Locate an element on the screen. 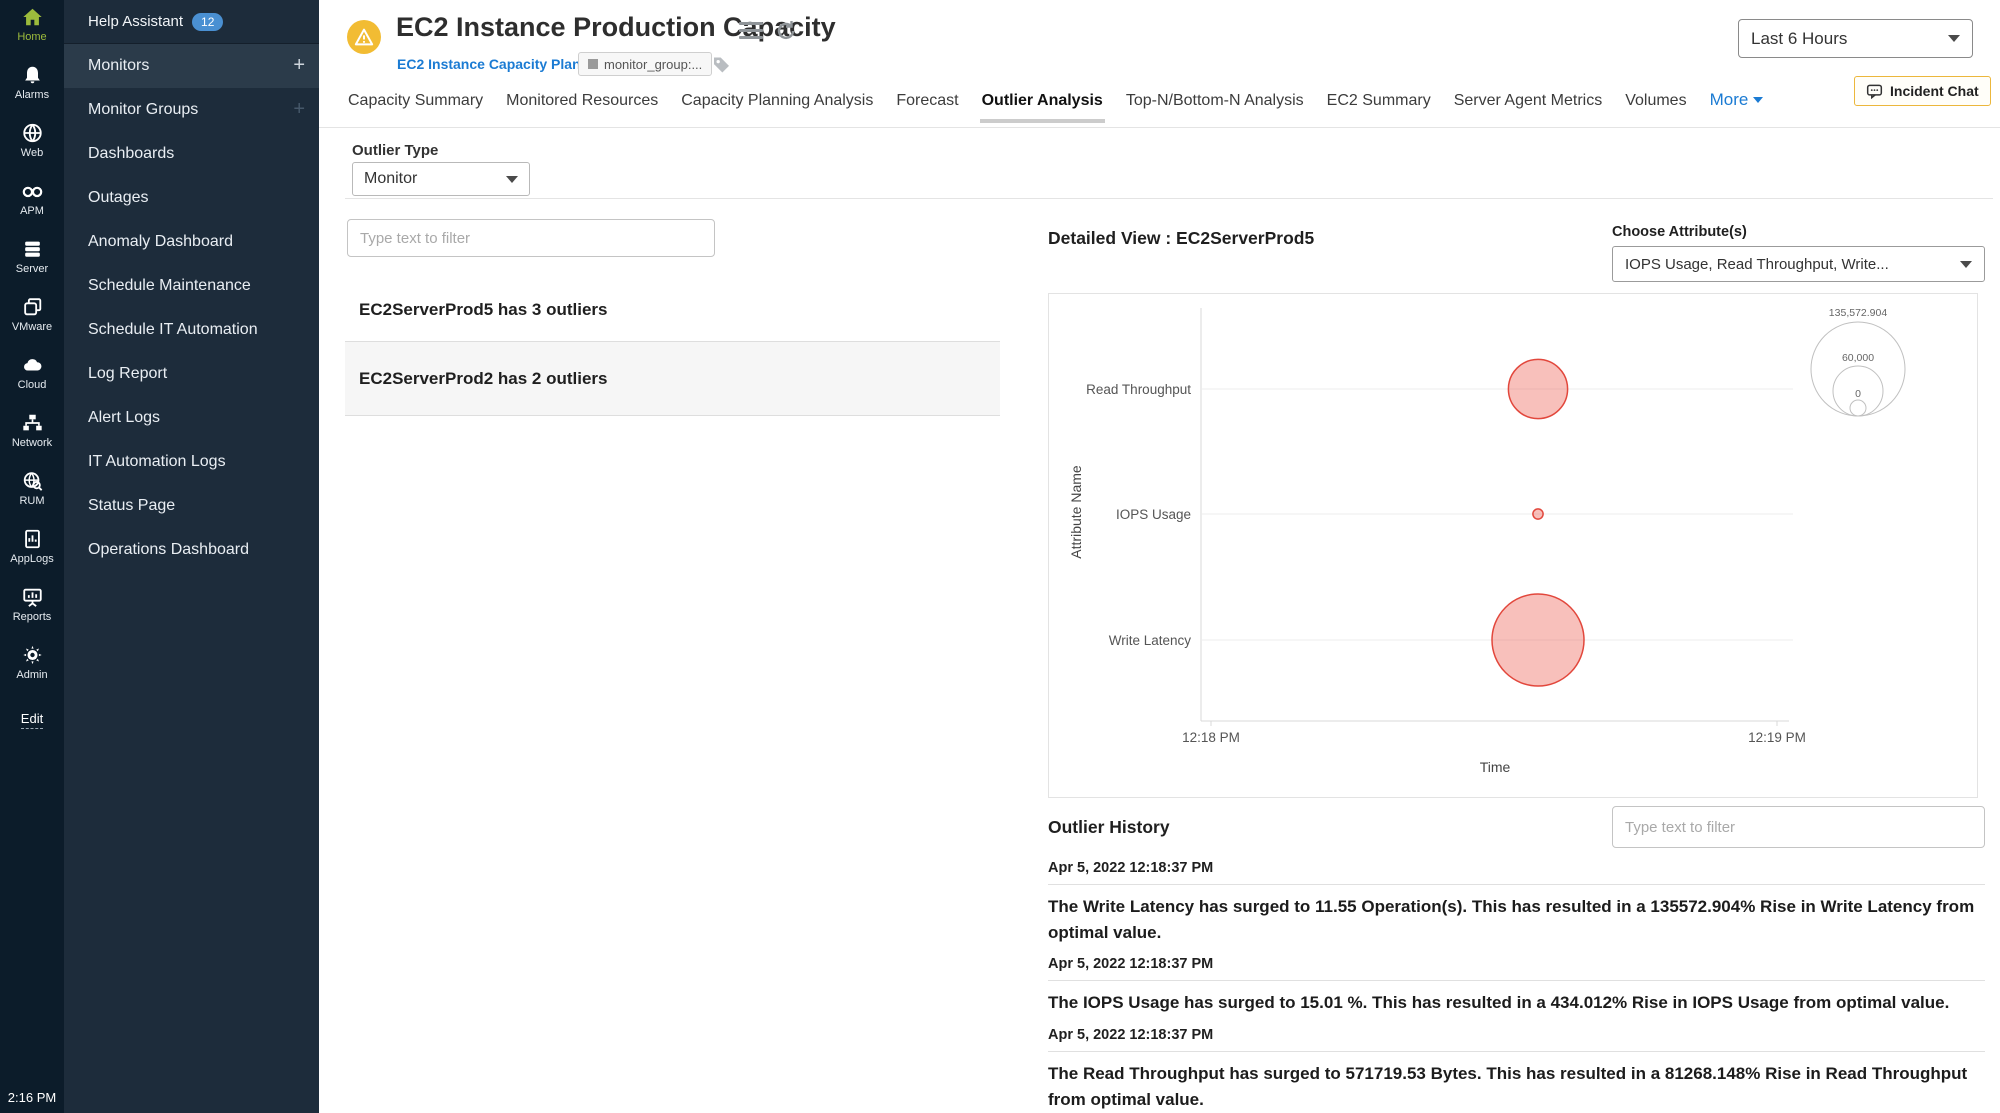  rail-item-alarms: Alarms is located at coordinates (32, 87).